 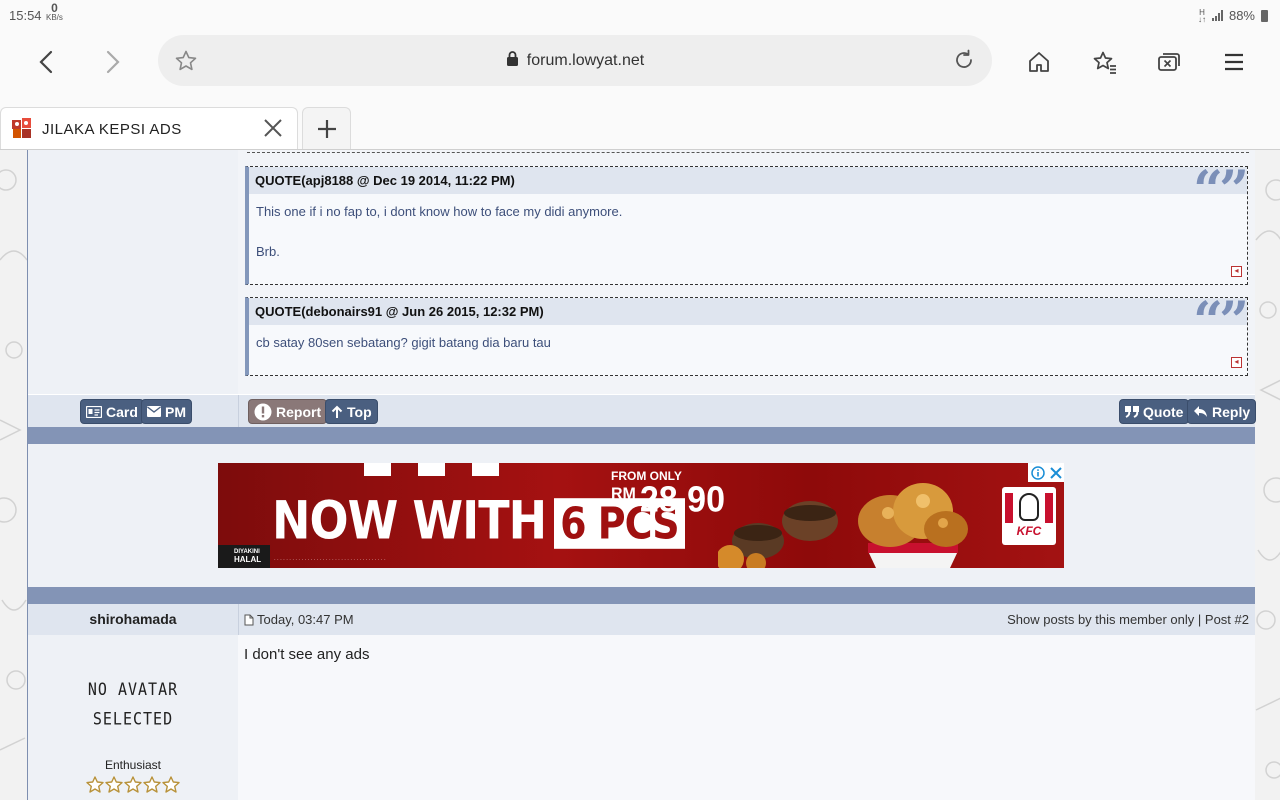 I want to click on home-button, so click(x=1039, y=62).